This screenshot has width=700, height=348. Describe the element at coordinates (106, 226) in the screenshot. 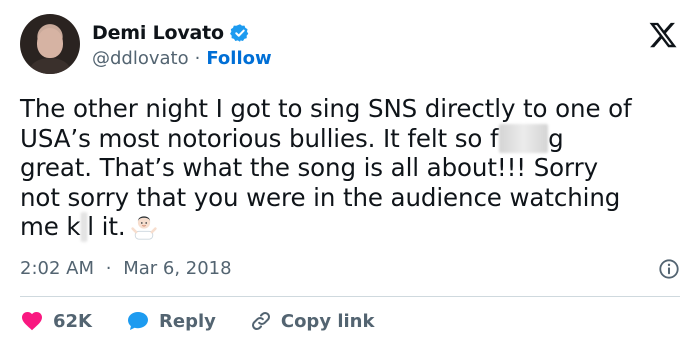

I see `tweet-text-segment: l it.` at that location.